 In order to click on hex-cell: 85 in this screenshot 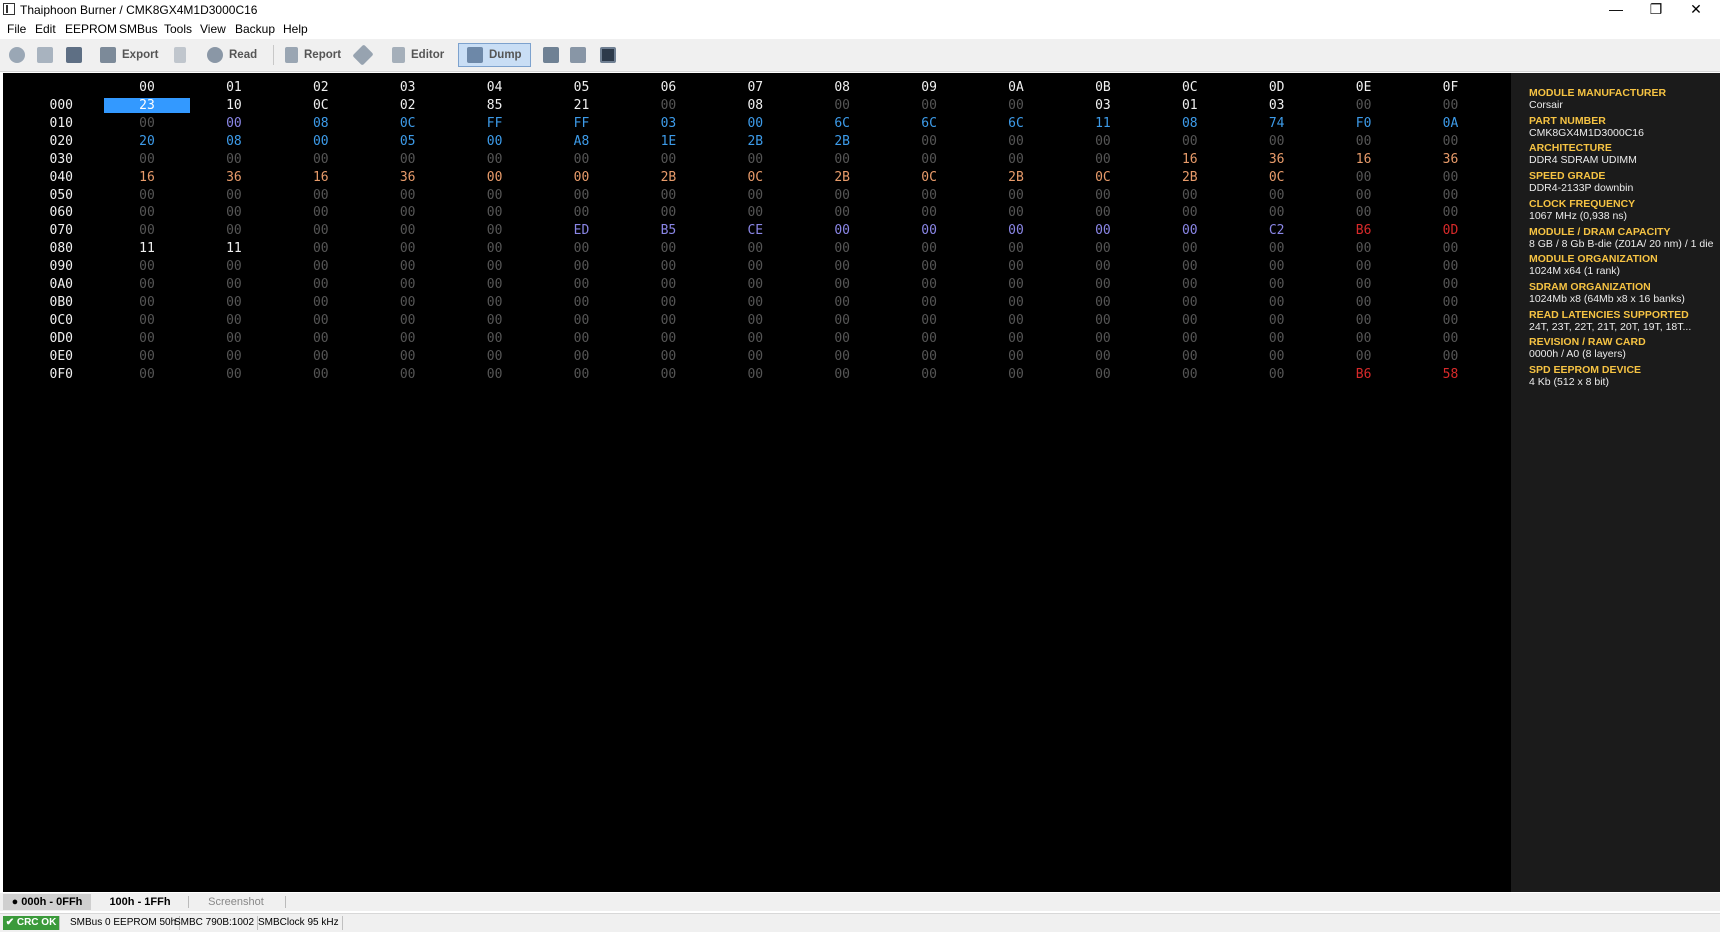, I will do `click(495, 105)`.